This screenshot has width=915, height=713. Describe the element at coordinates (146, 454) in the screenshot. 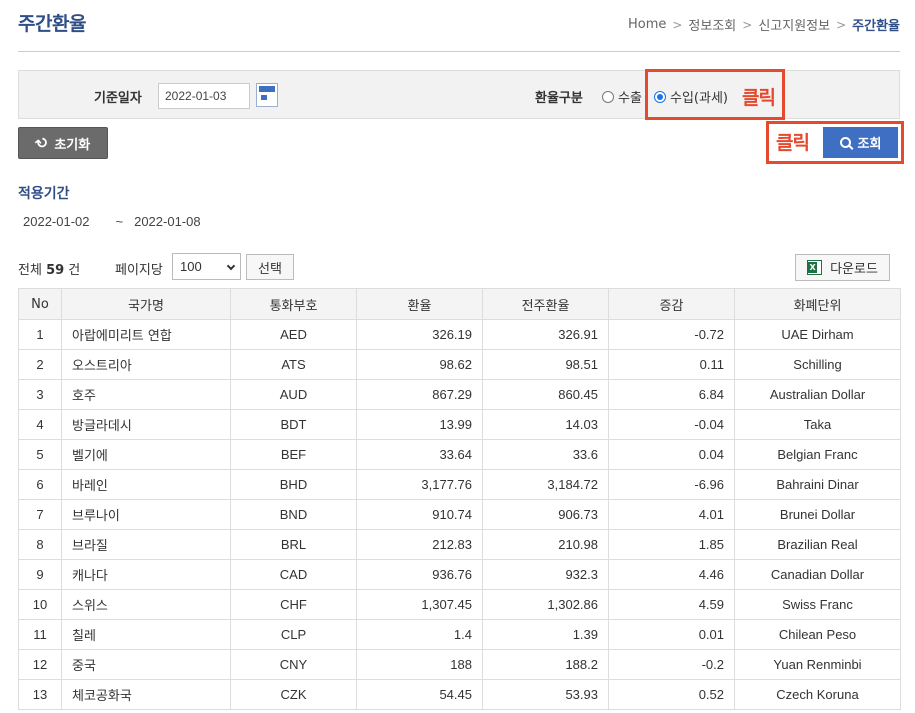

I see `cell-country: 벨기에` at that location.